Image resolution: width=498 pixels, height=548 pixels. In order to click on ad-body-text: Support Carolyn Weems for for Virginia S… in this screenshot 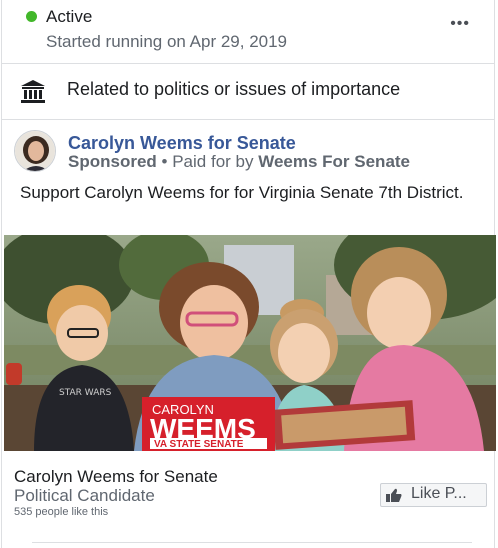, I will do `click(242, 192)`.